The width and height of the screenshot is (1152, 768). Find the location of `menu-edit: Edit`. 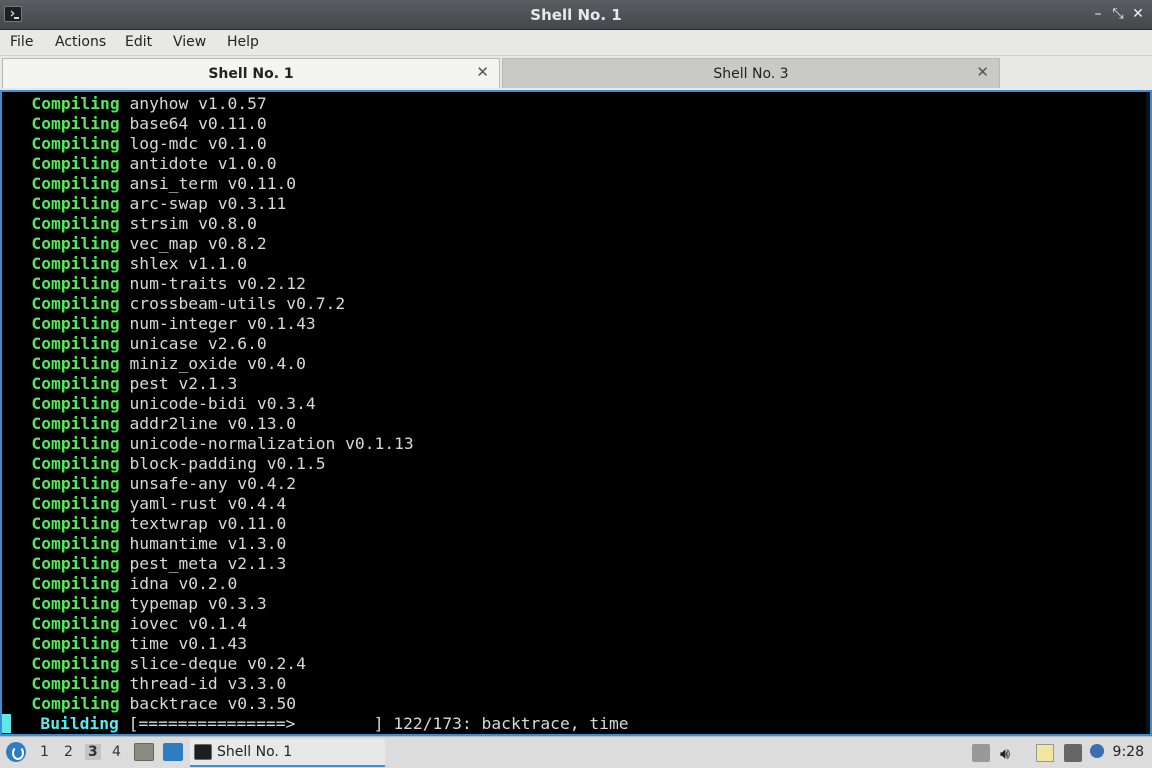

menu-edit: Edit is located at coordinates (138, 42).